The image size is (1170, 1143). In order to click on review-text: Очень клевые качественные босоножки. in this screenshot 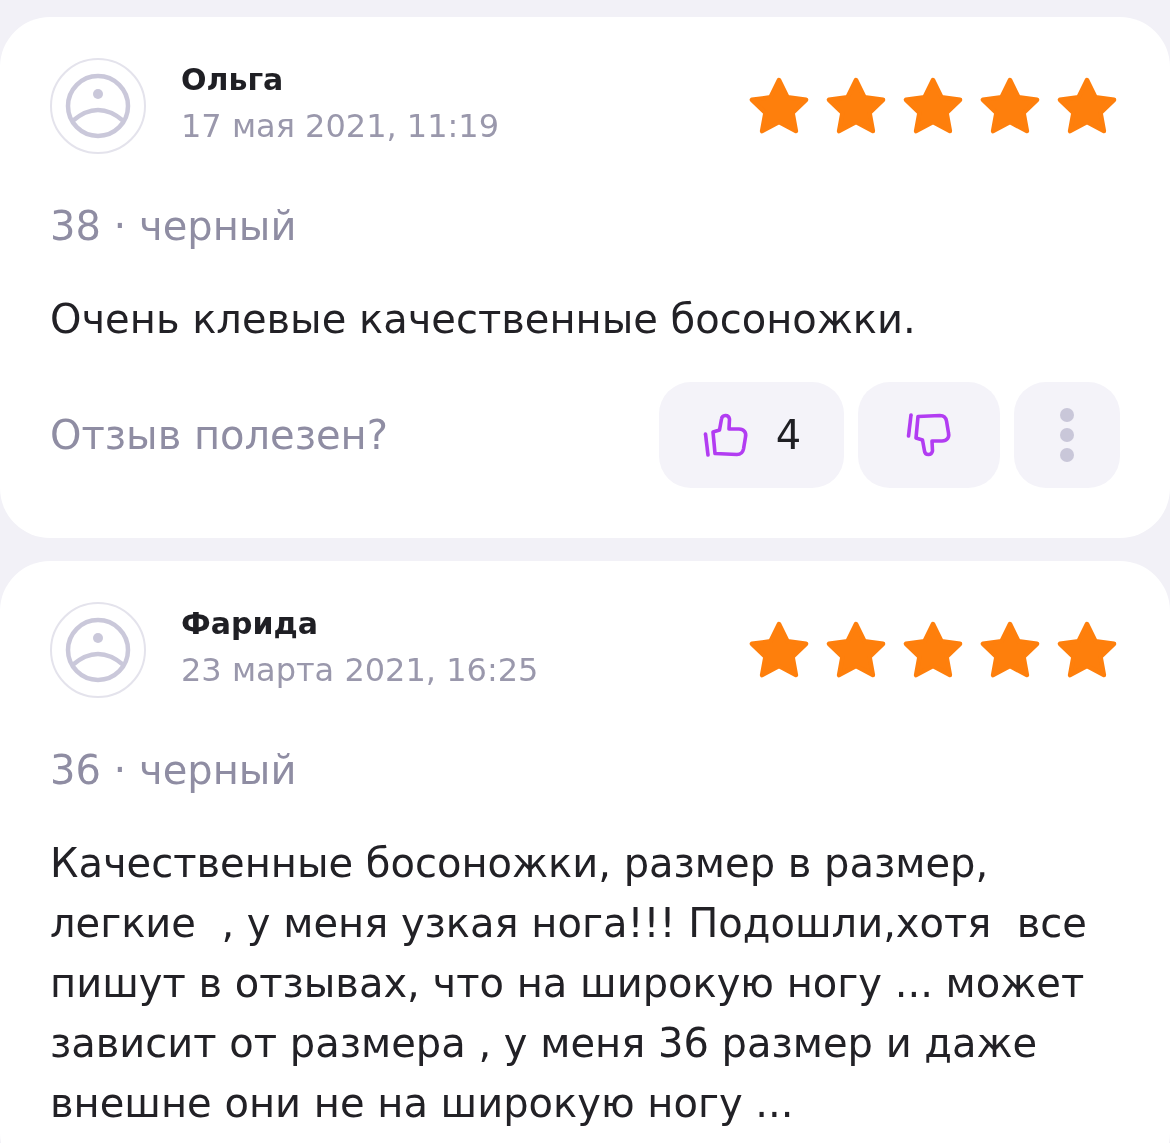, I will do `click(483, 319)`.